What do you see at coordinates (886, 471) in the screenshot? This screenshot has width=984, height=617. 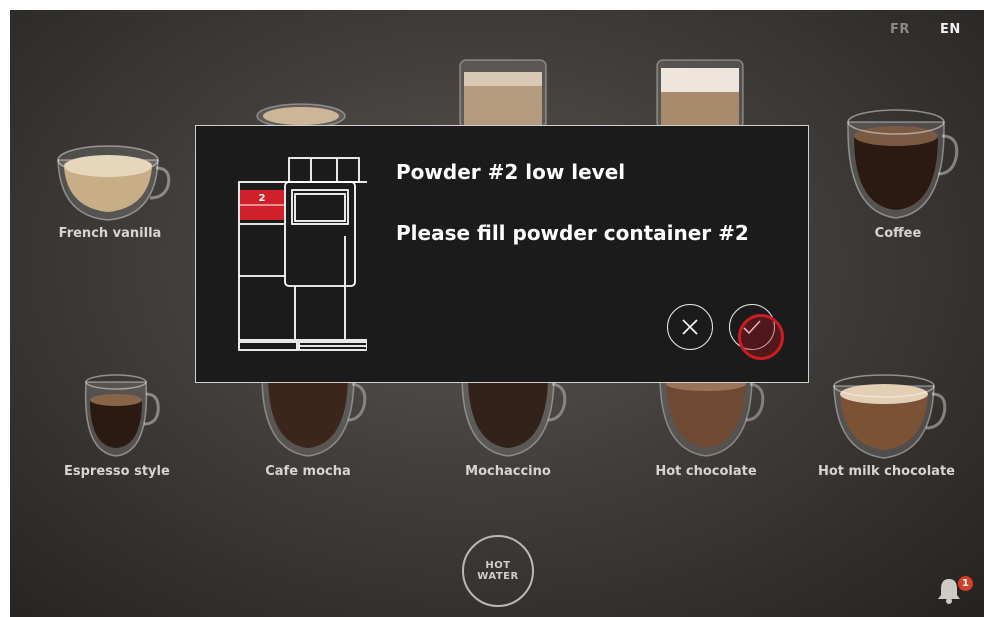 I see `drink-label-hot-milk-chocolate: Hot milk chocolate` at bounding box center [886, 471].